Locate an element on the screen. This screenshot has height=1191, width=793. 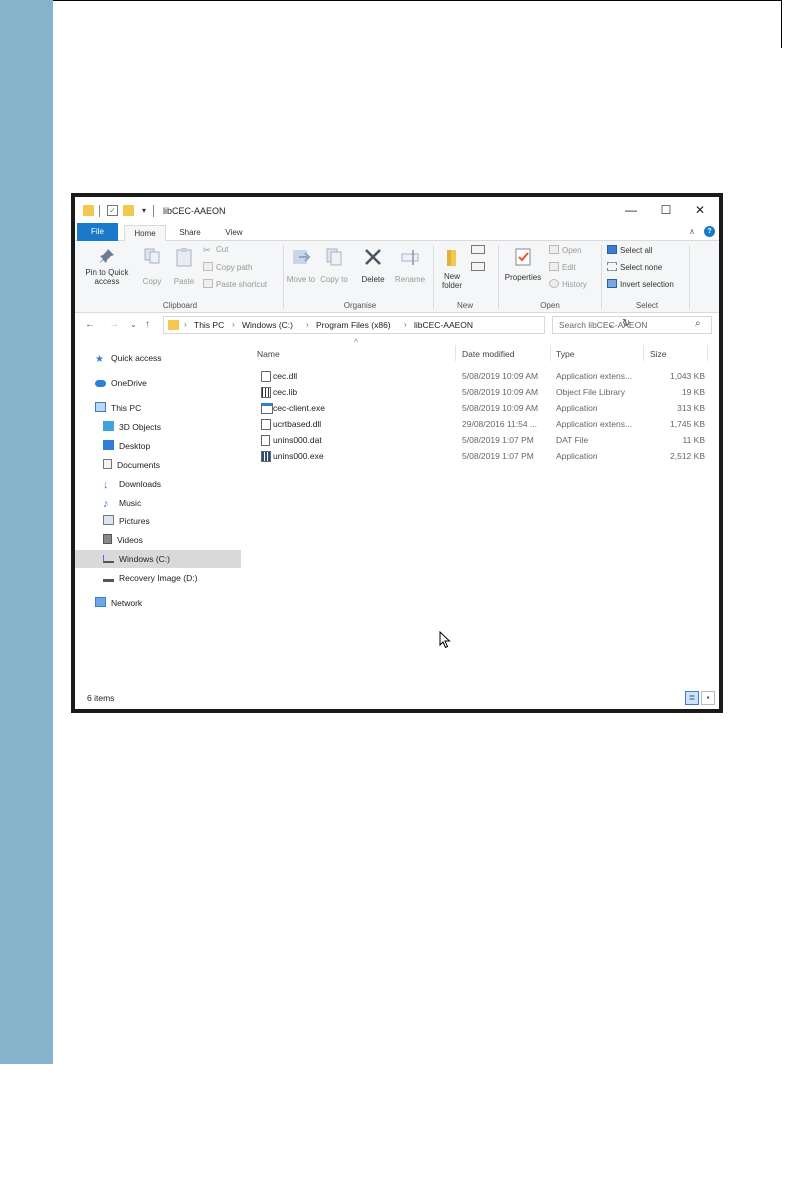
easy-access-button is located at coordinates (479, 267).